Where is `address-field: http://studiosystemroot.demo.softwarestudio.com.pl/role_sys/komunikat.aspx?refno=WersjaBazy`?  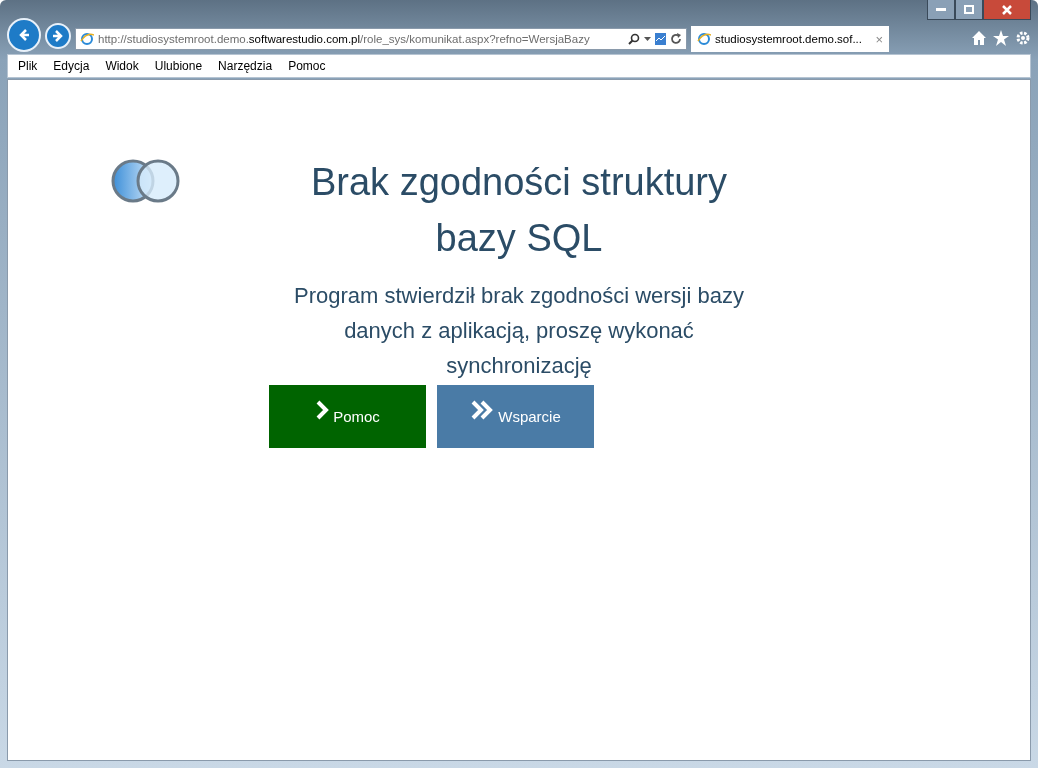
address-field: http://studiosystemroot.demo.softwarestudio.com.pl/role_sys/komunikat.aspx?refno=WersjaBazy is located at coordinates (381, 39).